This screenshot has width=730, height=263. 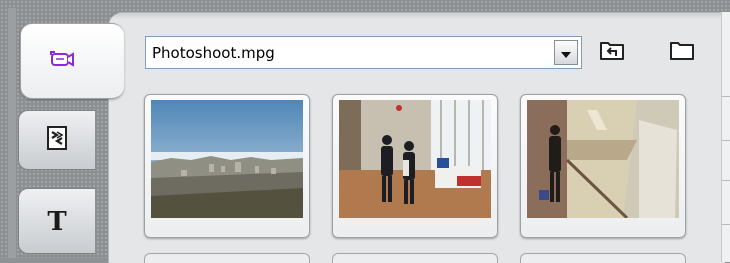 I want to click on tab-transitions, so click(x=56, y=140).